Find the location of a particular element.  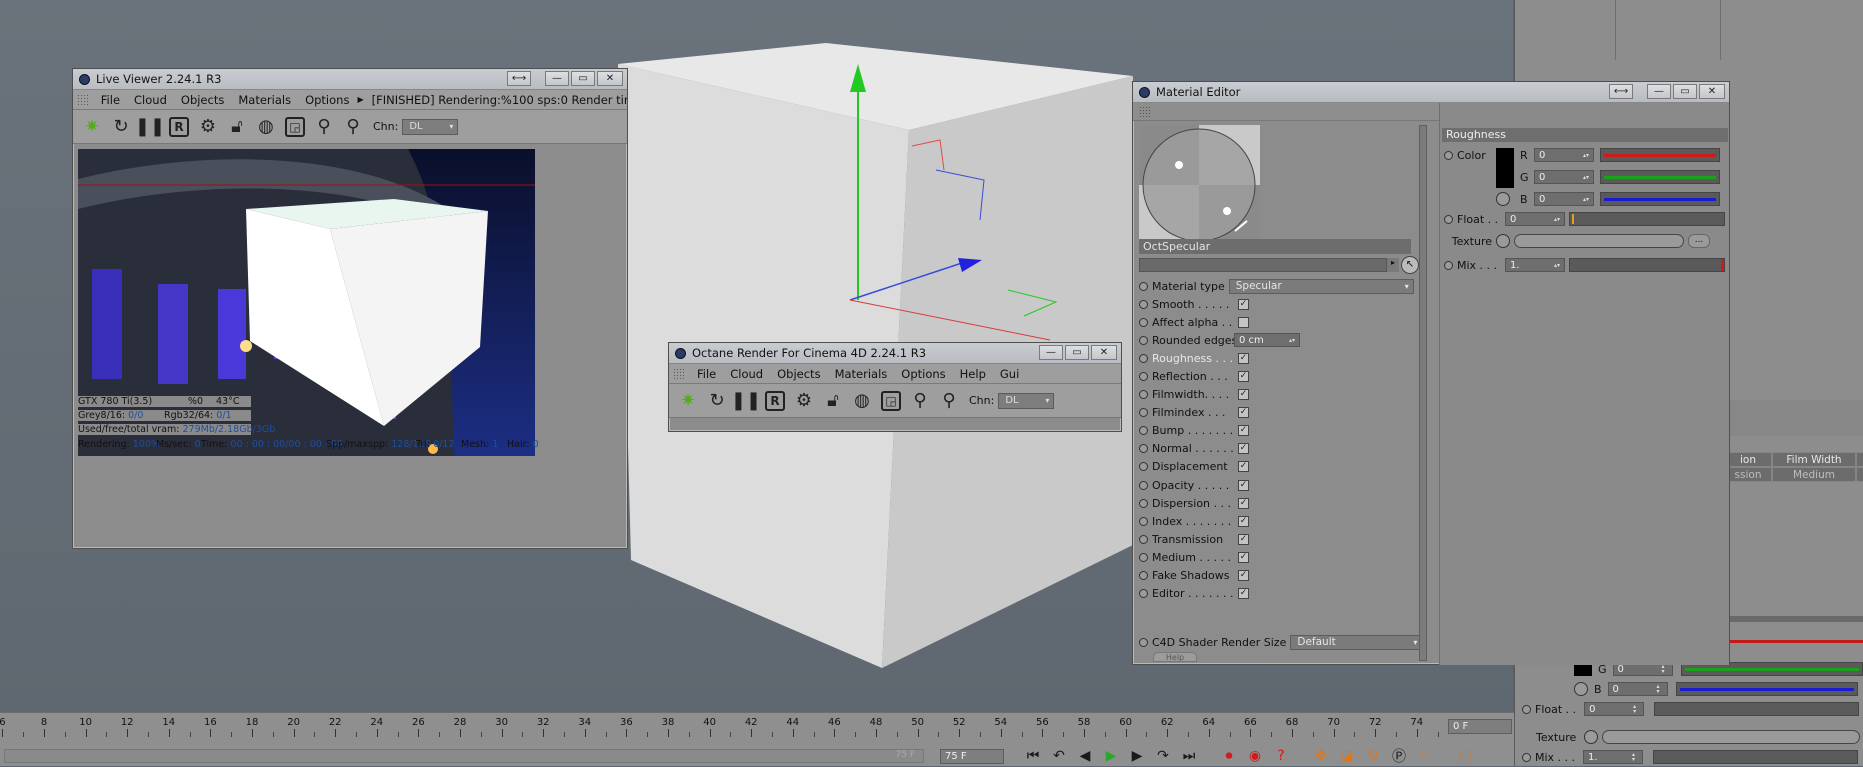

texture-toggle is located at coordinates (1503, 241).